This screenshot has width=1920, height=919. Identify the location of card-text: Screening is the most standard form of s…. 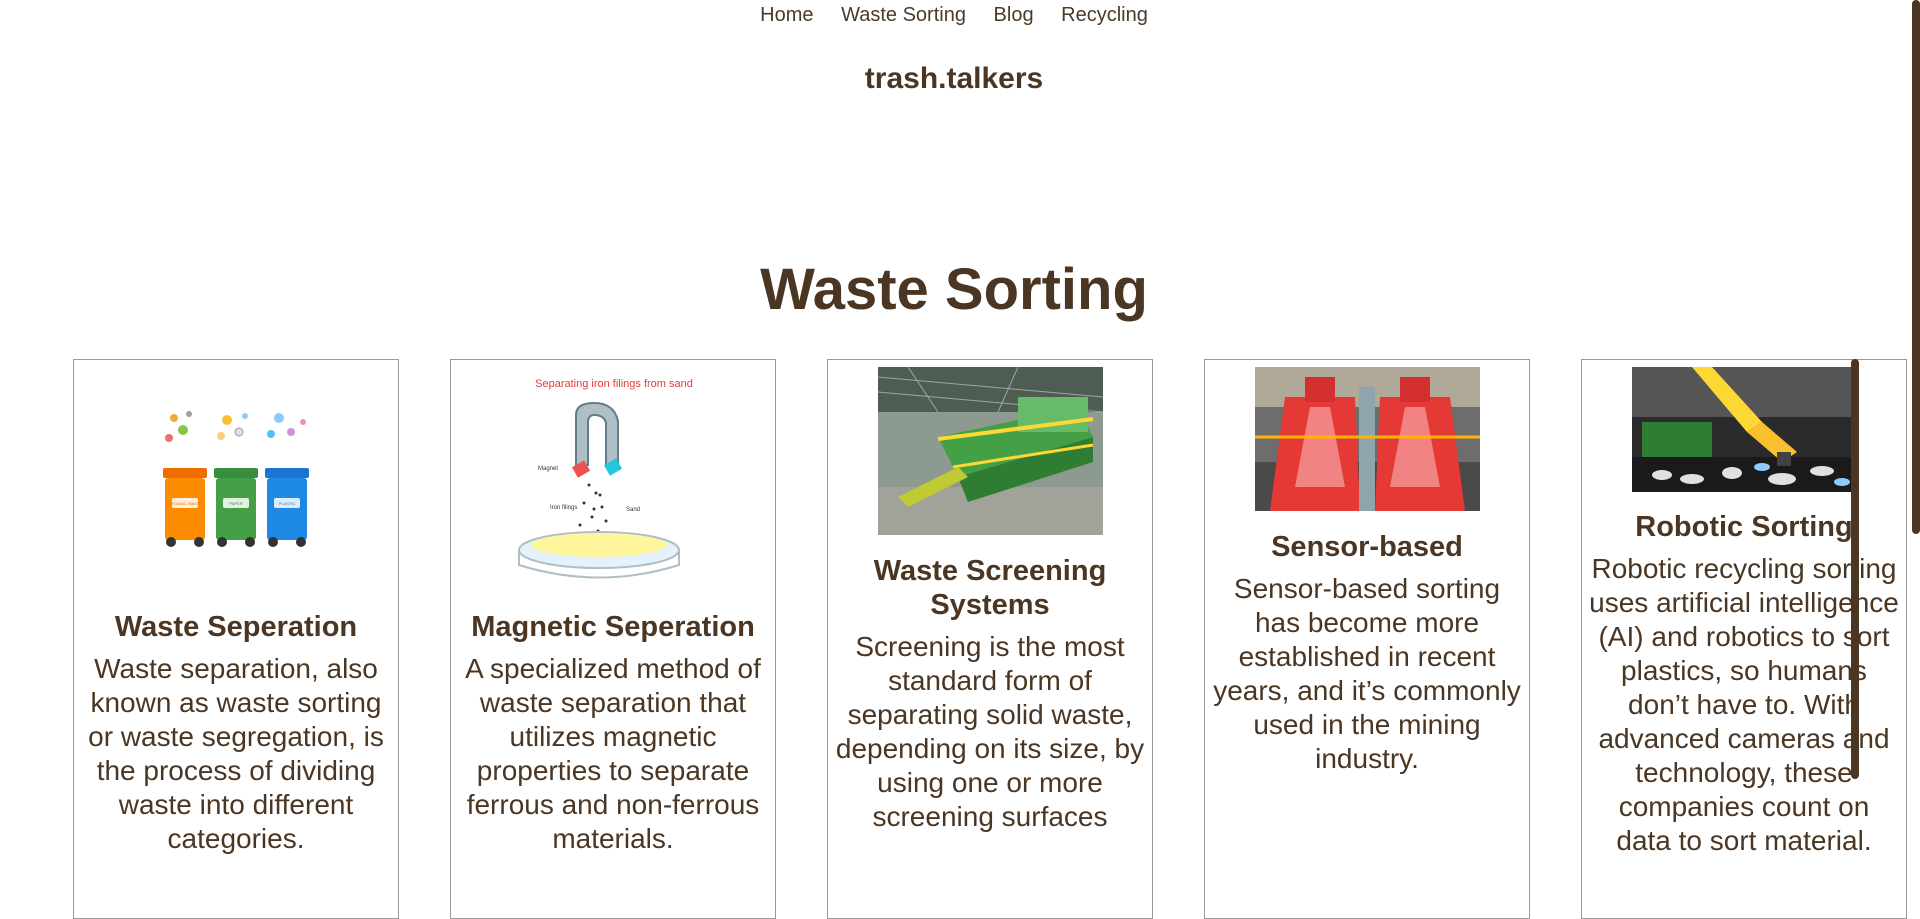
(990, 731).